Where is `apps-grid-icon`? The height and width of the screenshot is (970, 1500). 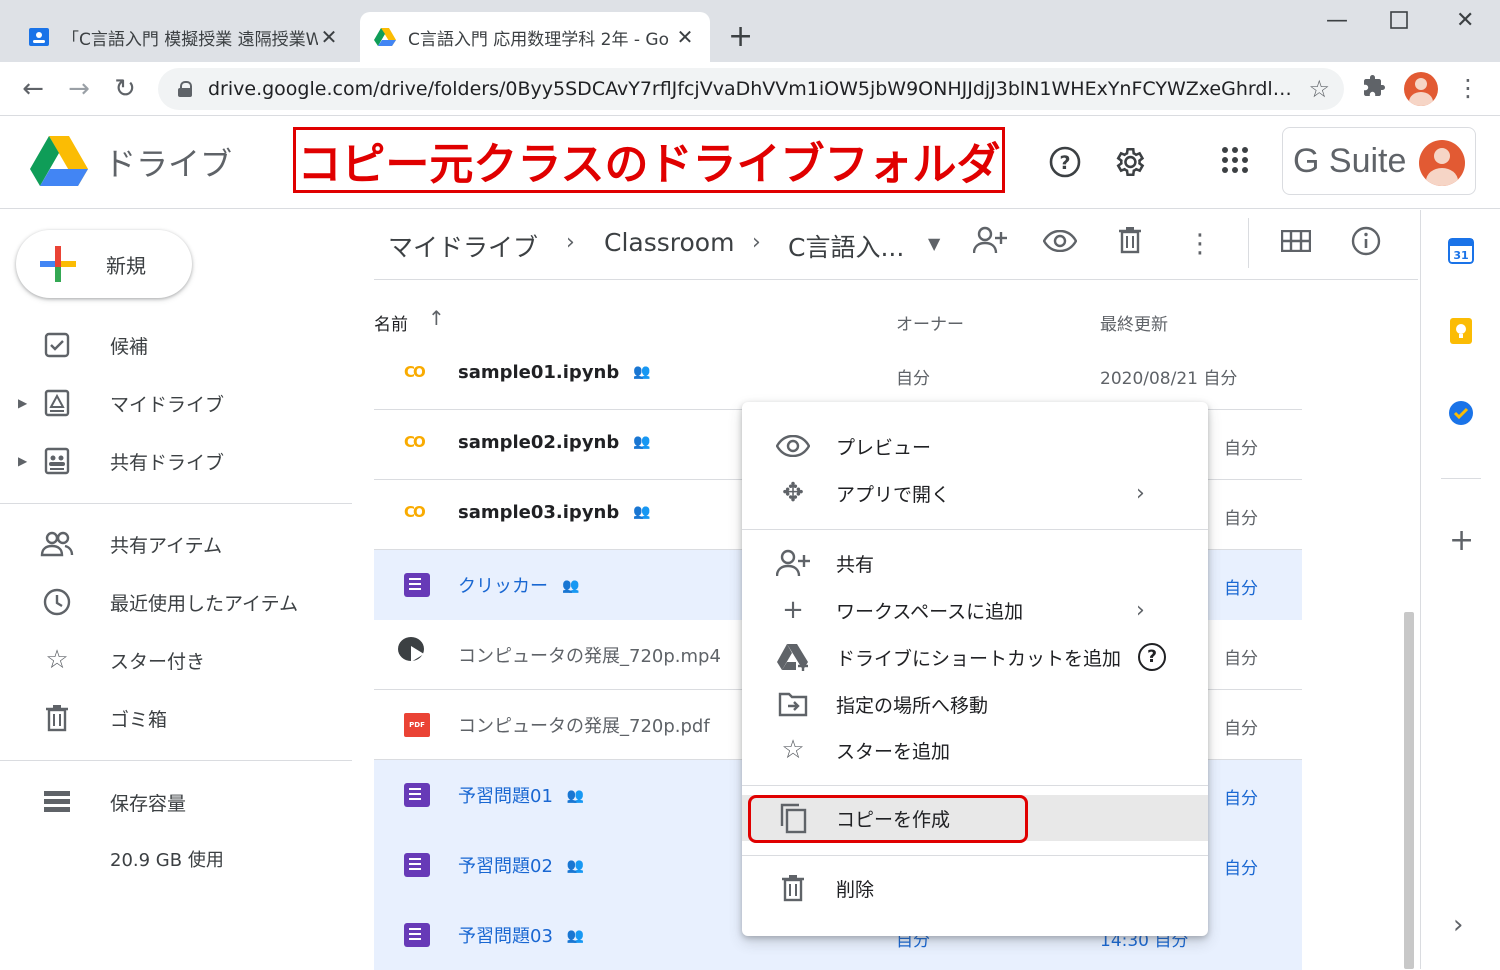 apps-grid-icon is located at coordinates (1235, 162).